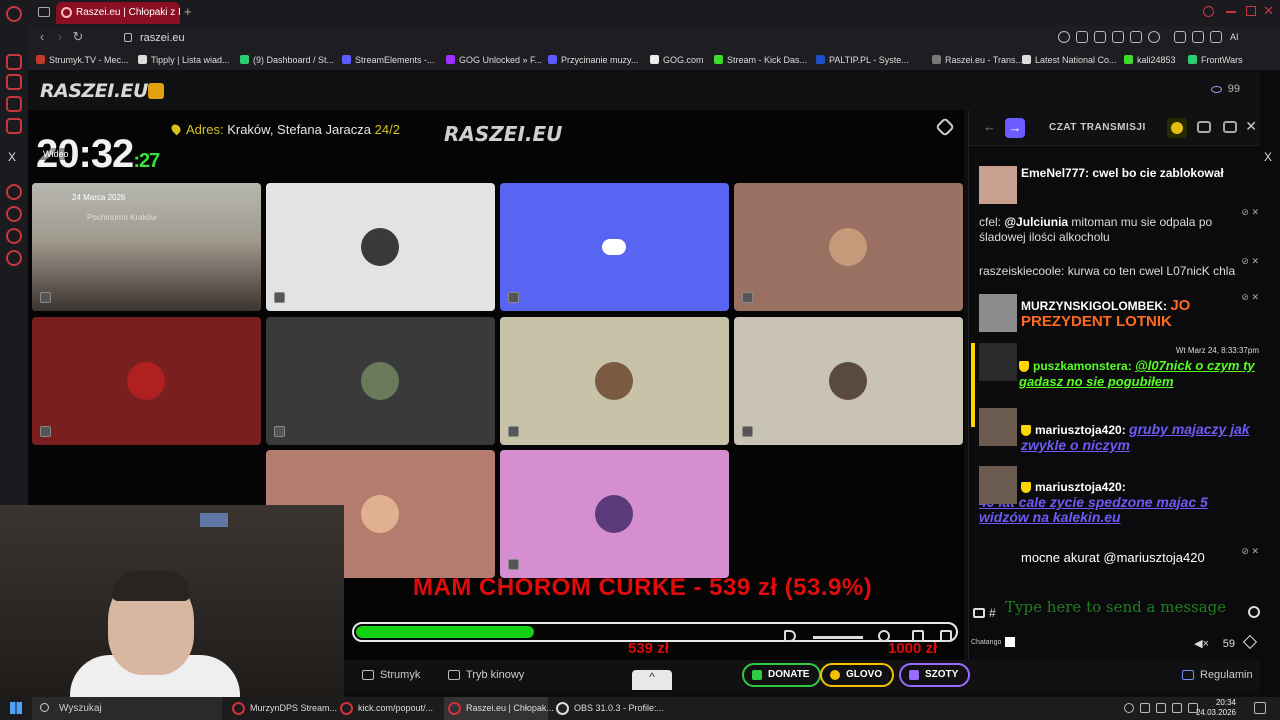 The image size is (1280, 720). I want to click on zoom-icon, so click(1064, 37).